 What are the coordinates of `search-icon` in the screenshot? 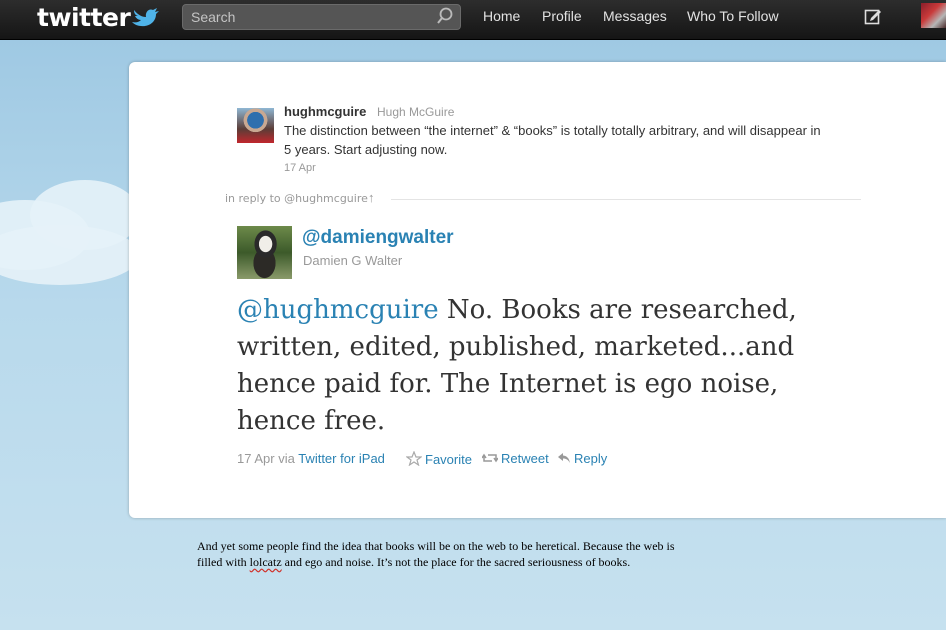 It's located at (445, 16).